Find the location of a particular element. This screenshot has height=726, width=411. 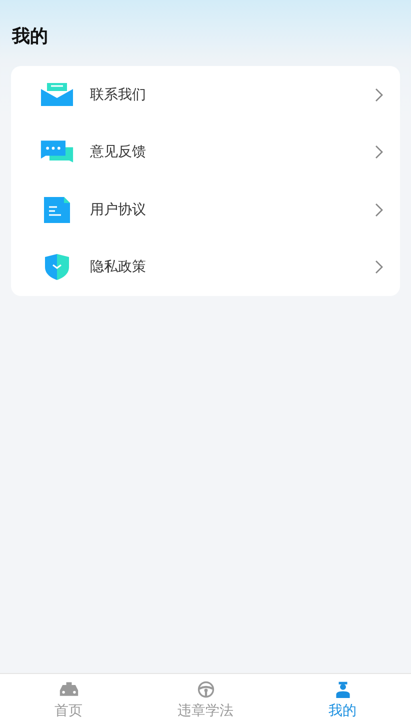

menu-label: 隐私政策 is located at coordinates (118, 267).